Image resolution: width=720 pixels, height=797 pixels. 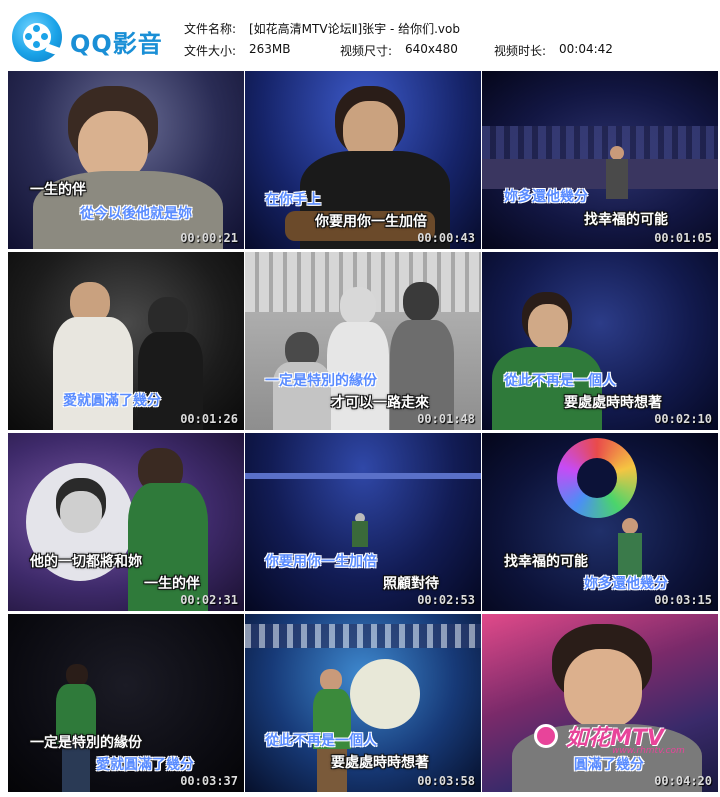 What do you see at coordinates (600, 160) in the screenshot?
I see `video-thumbnail: 妳多還他幾分 找幸福的可能 00:01:05` at bounding box center [600, 160].